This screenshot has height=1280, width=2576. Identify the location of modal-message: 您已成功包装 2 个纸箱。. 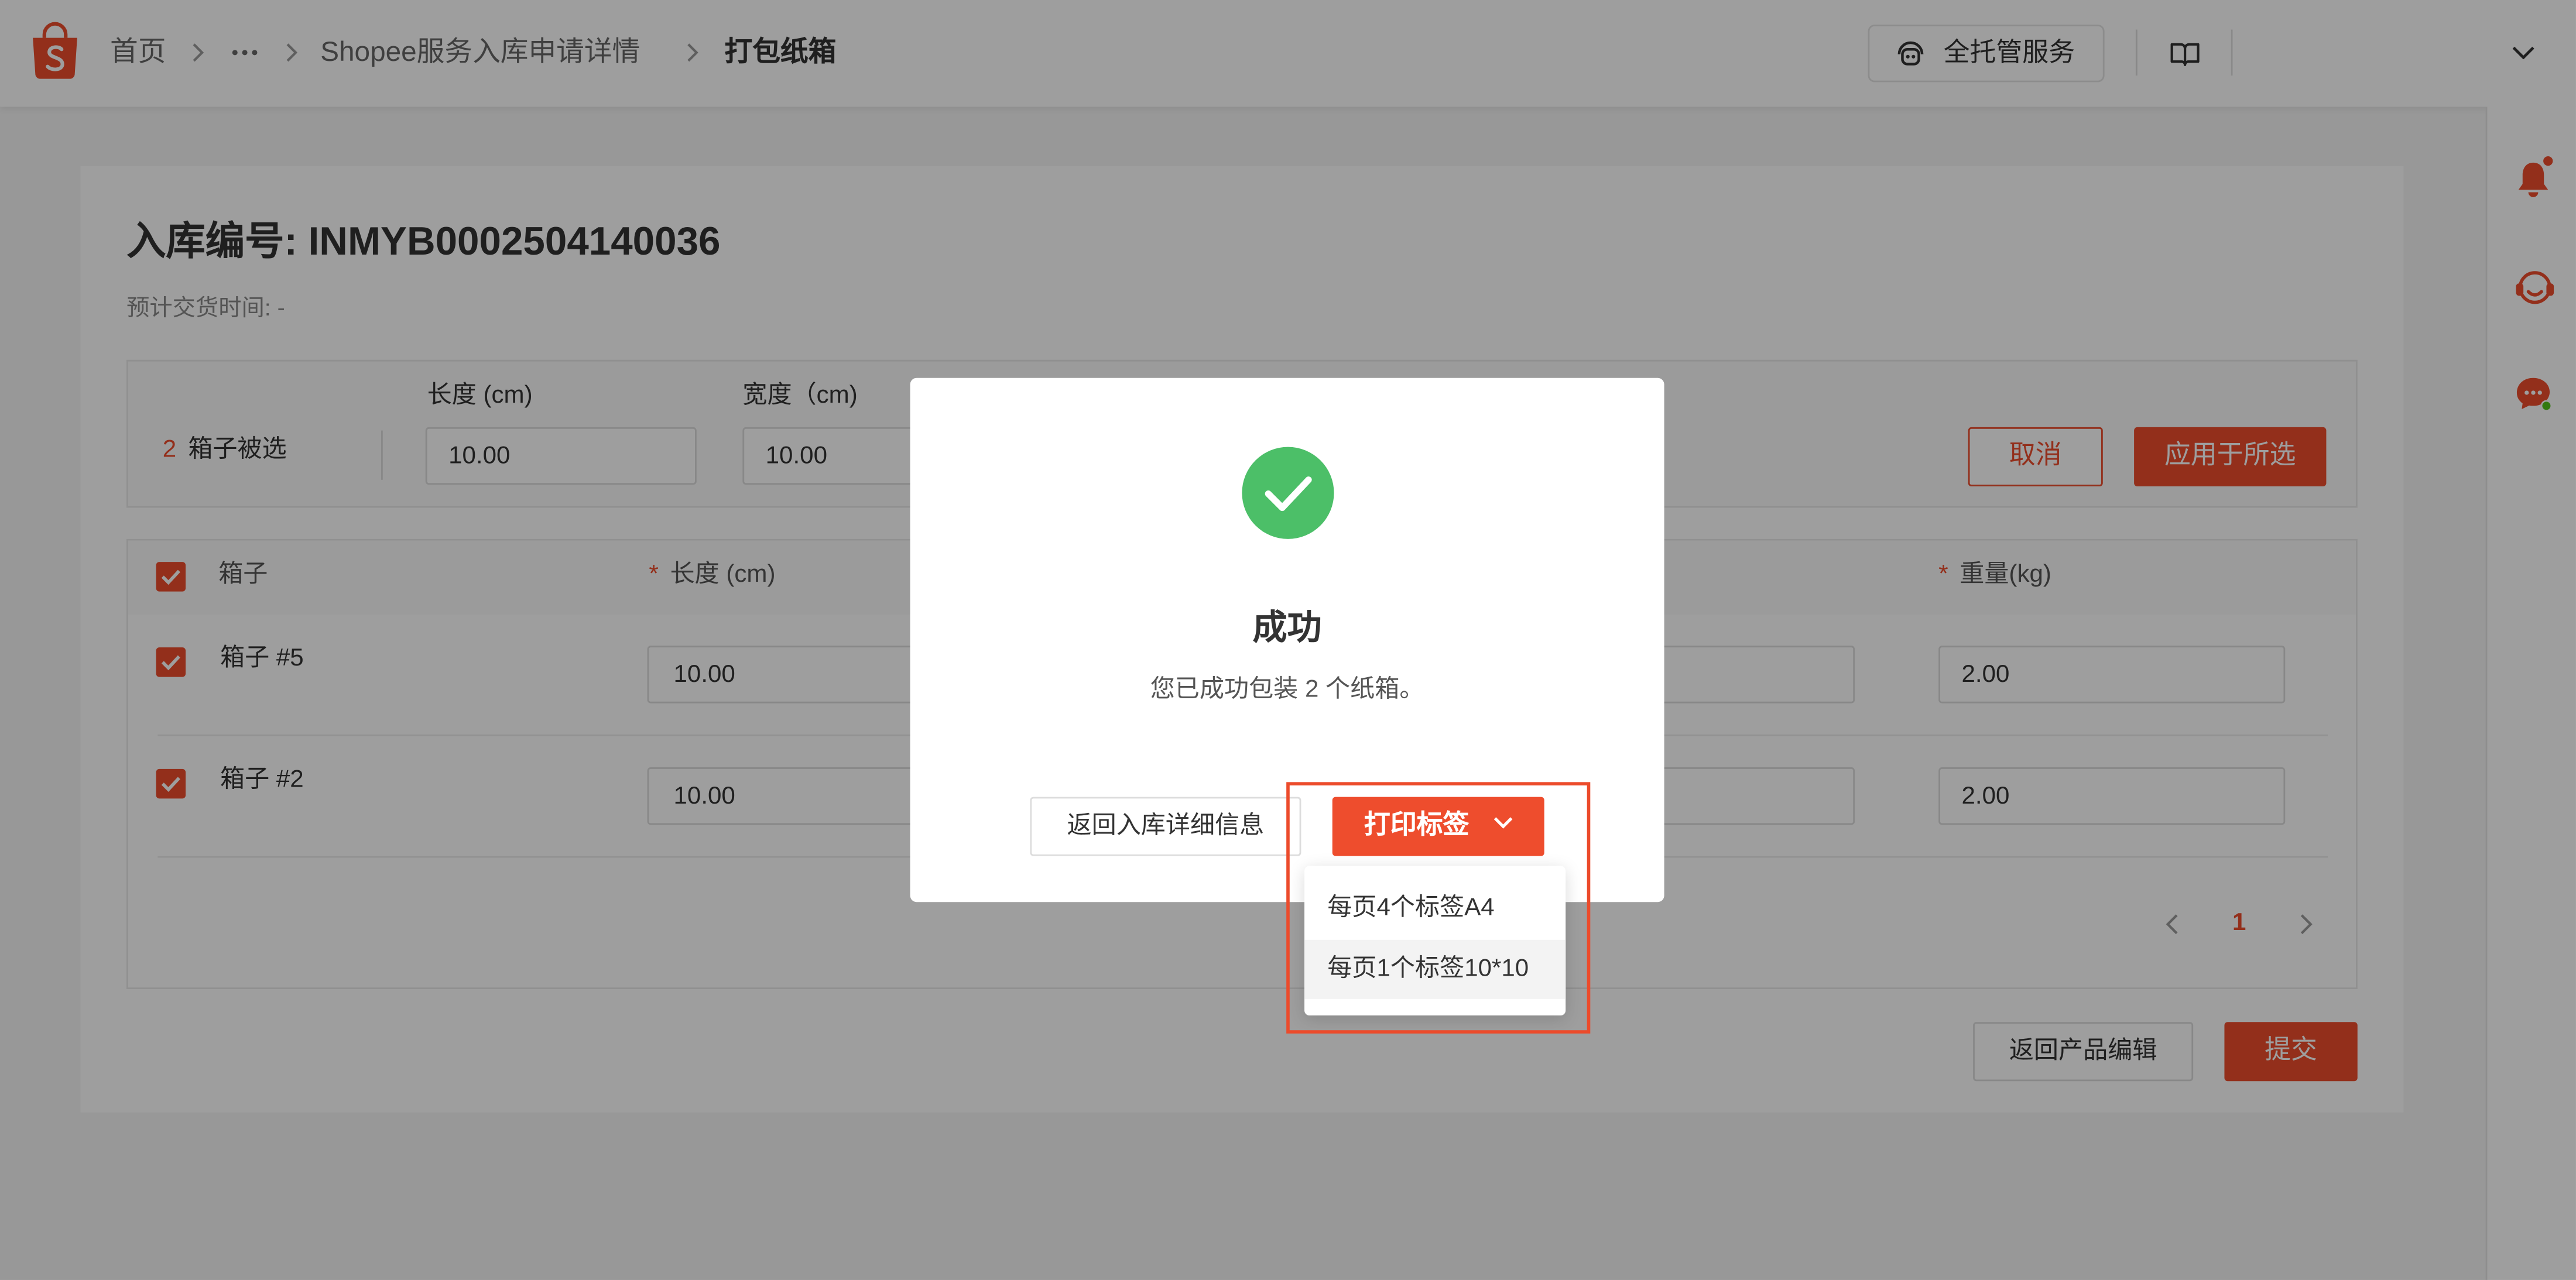
(1287, 689).